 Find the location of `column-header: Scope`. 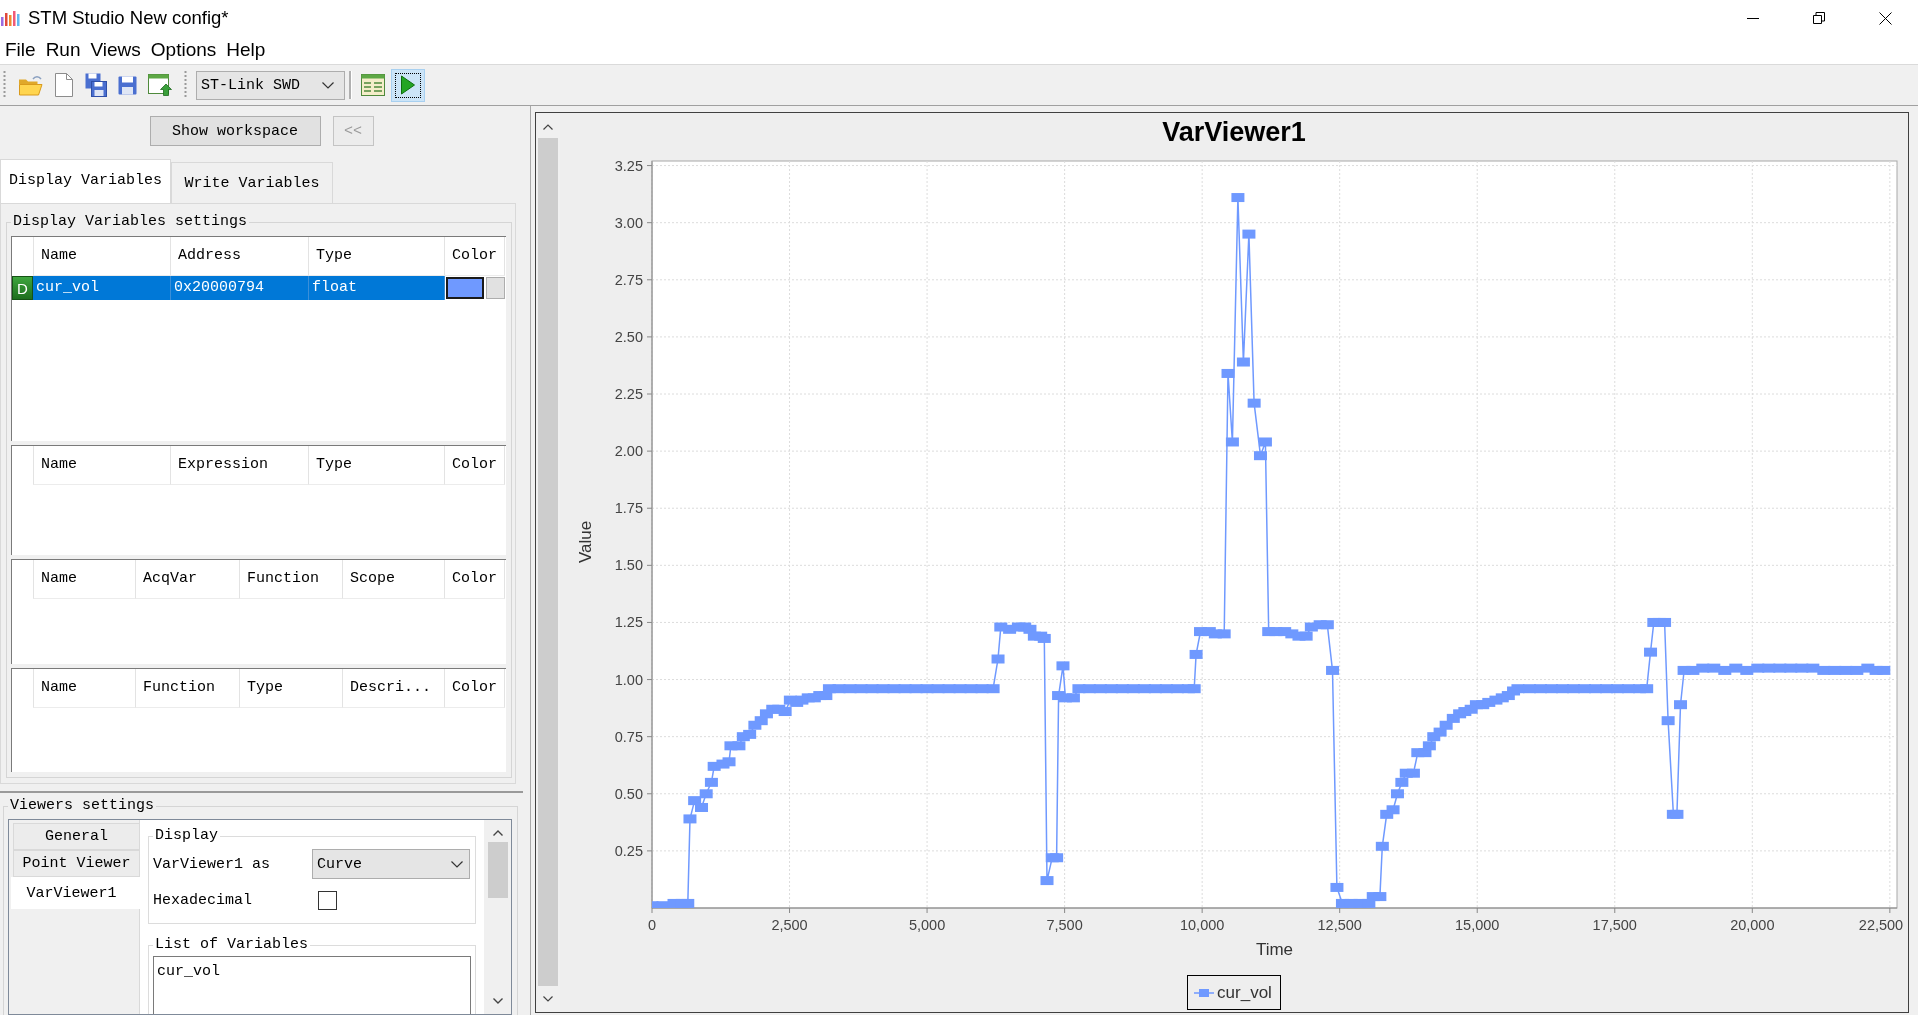

column-header: Scope is located at coordinates (394, 579).